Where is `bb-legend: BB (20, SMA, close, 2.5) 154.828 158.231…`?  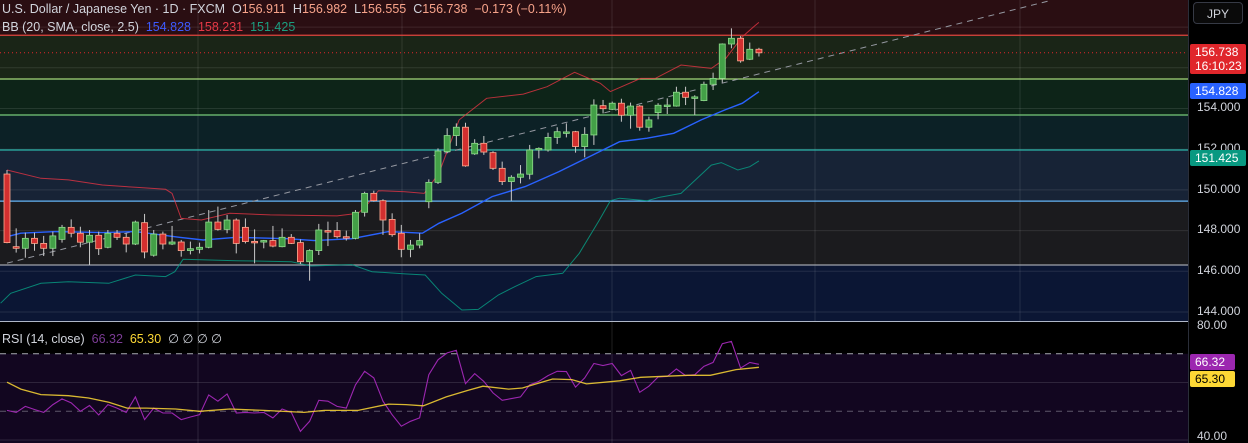
bb-legend: BB (20, SMA, close, 2.5) 154.828 158.231… is located at coordinates (148, 27).